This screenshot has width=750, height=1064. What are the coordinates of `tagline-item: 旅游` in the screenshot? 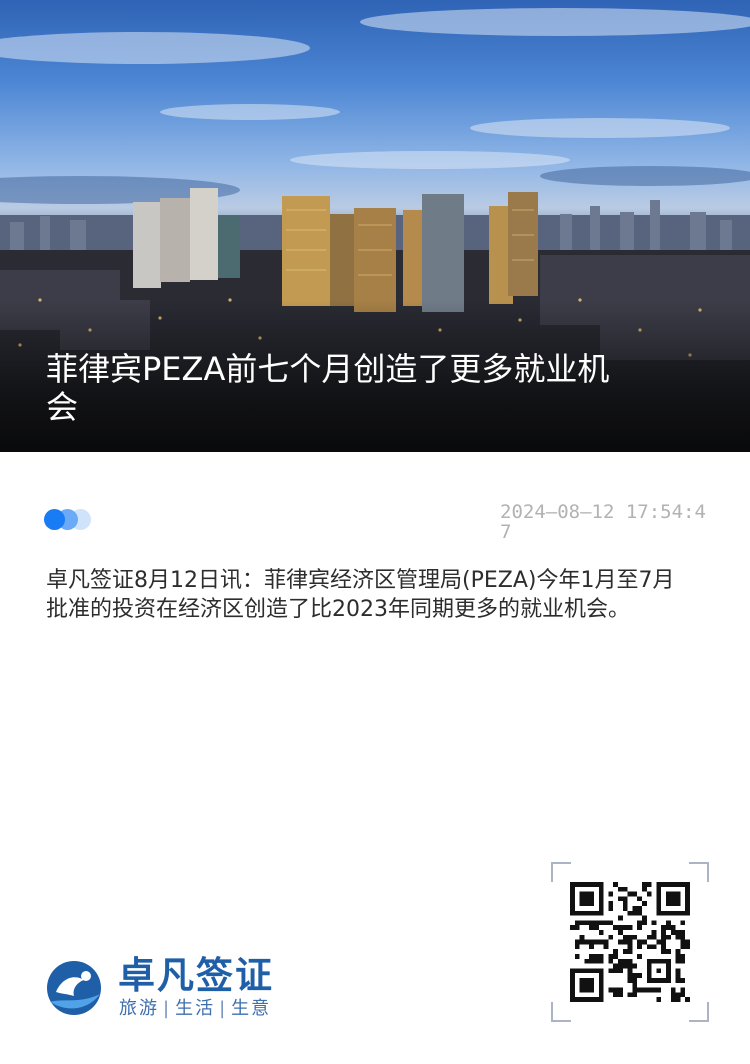 It's located at (139, 1008).